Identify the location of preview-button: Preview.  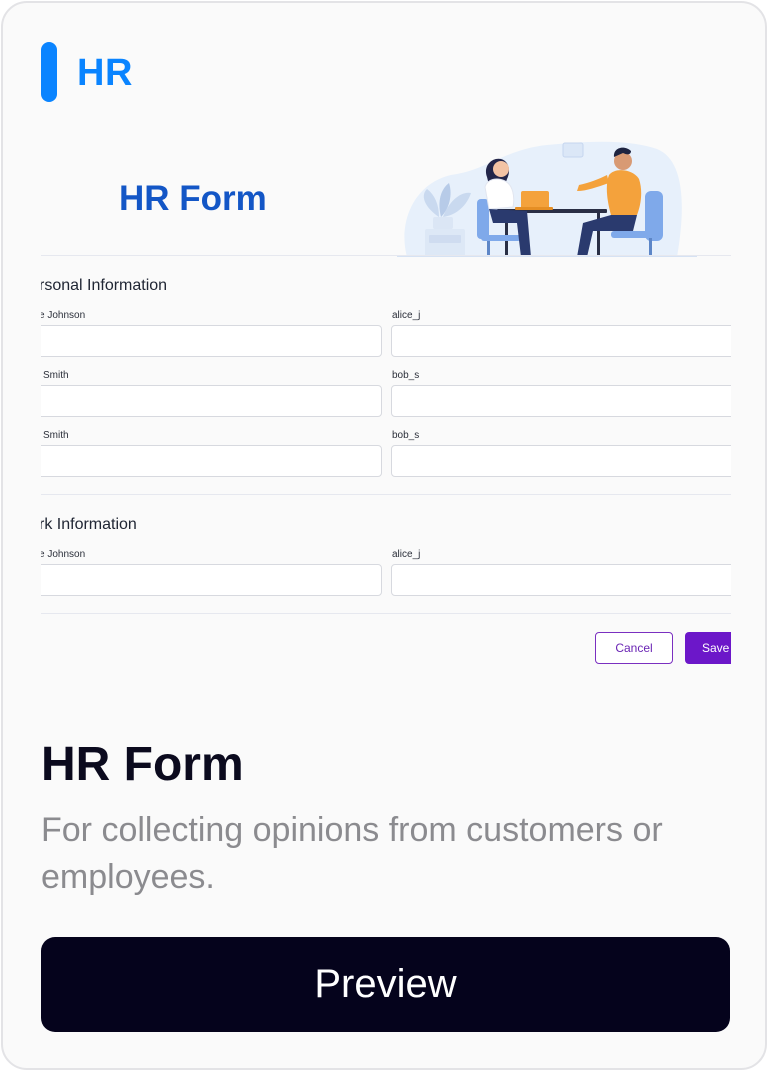
(385, 984).